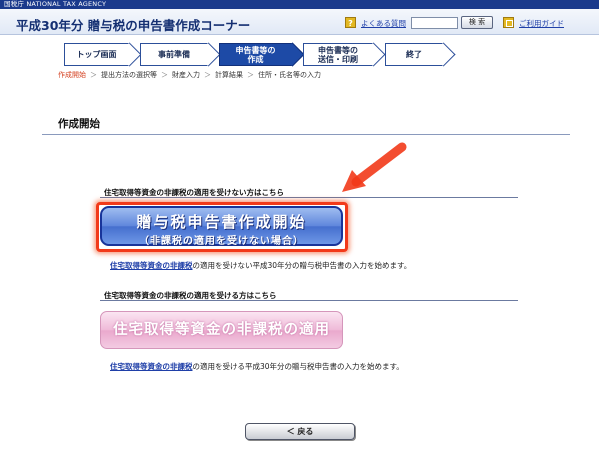  I want to click on breadcrumb-item: 提出方法の選択等, so click(129, 75).